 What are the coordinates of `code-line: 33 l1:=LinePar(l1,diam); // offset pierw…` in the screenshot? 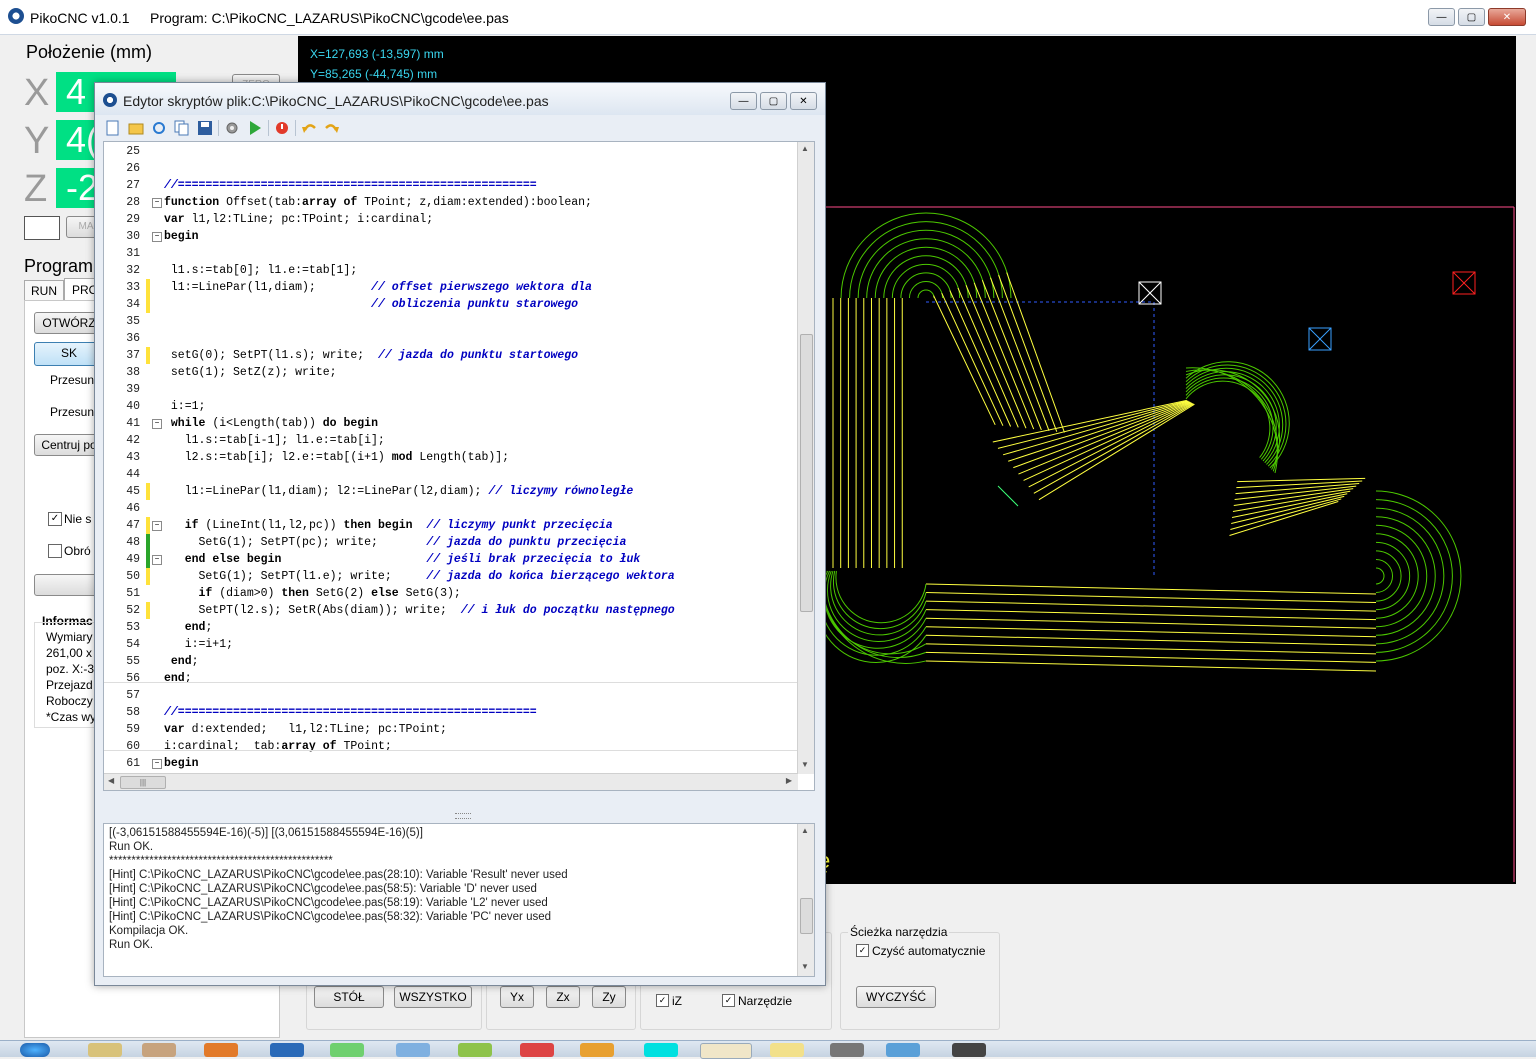 It's located at (451, 287).